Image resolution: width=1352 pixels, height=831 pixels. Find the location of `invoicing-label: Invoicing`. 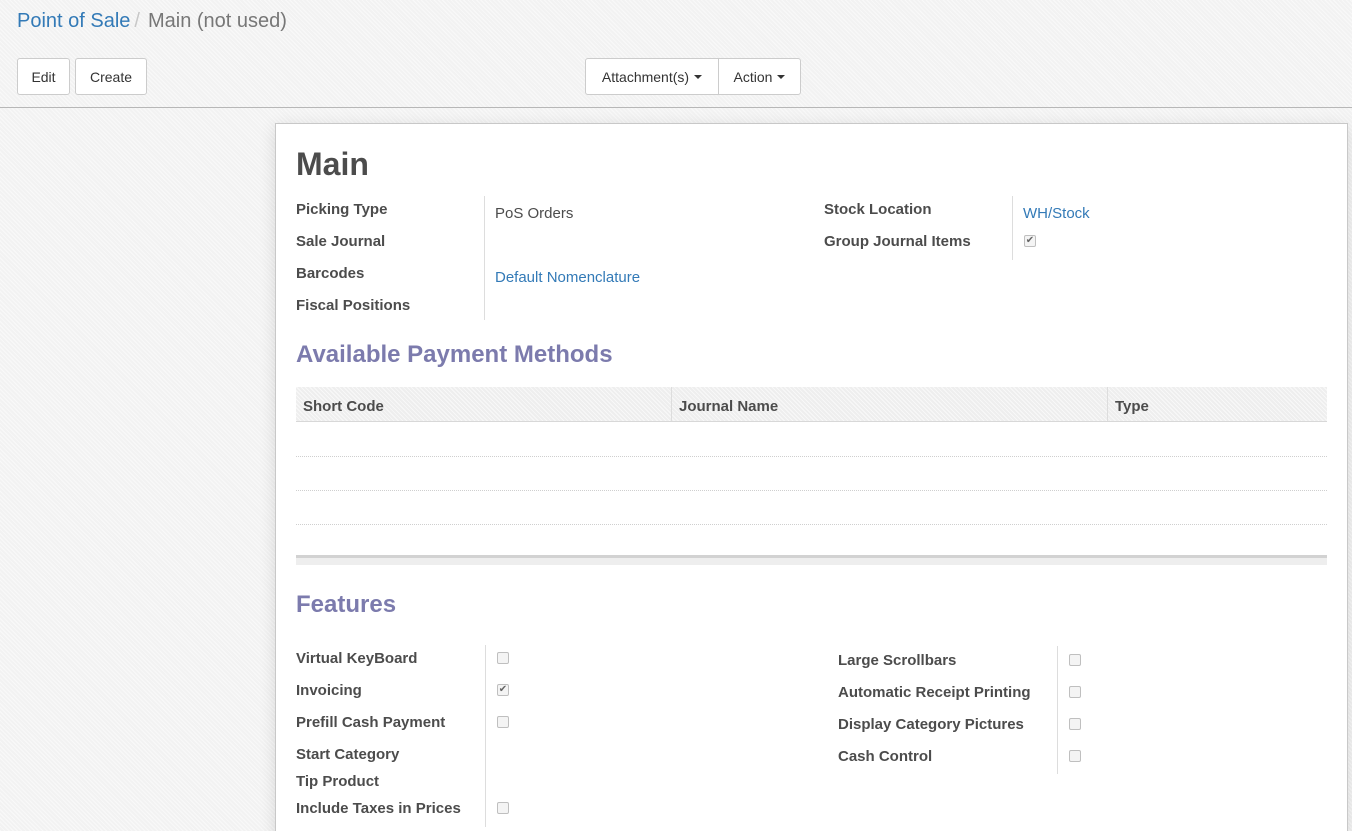

invoicing-label: Invoicing is located at coordinates (329, 690).